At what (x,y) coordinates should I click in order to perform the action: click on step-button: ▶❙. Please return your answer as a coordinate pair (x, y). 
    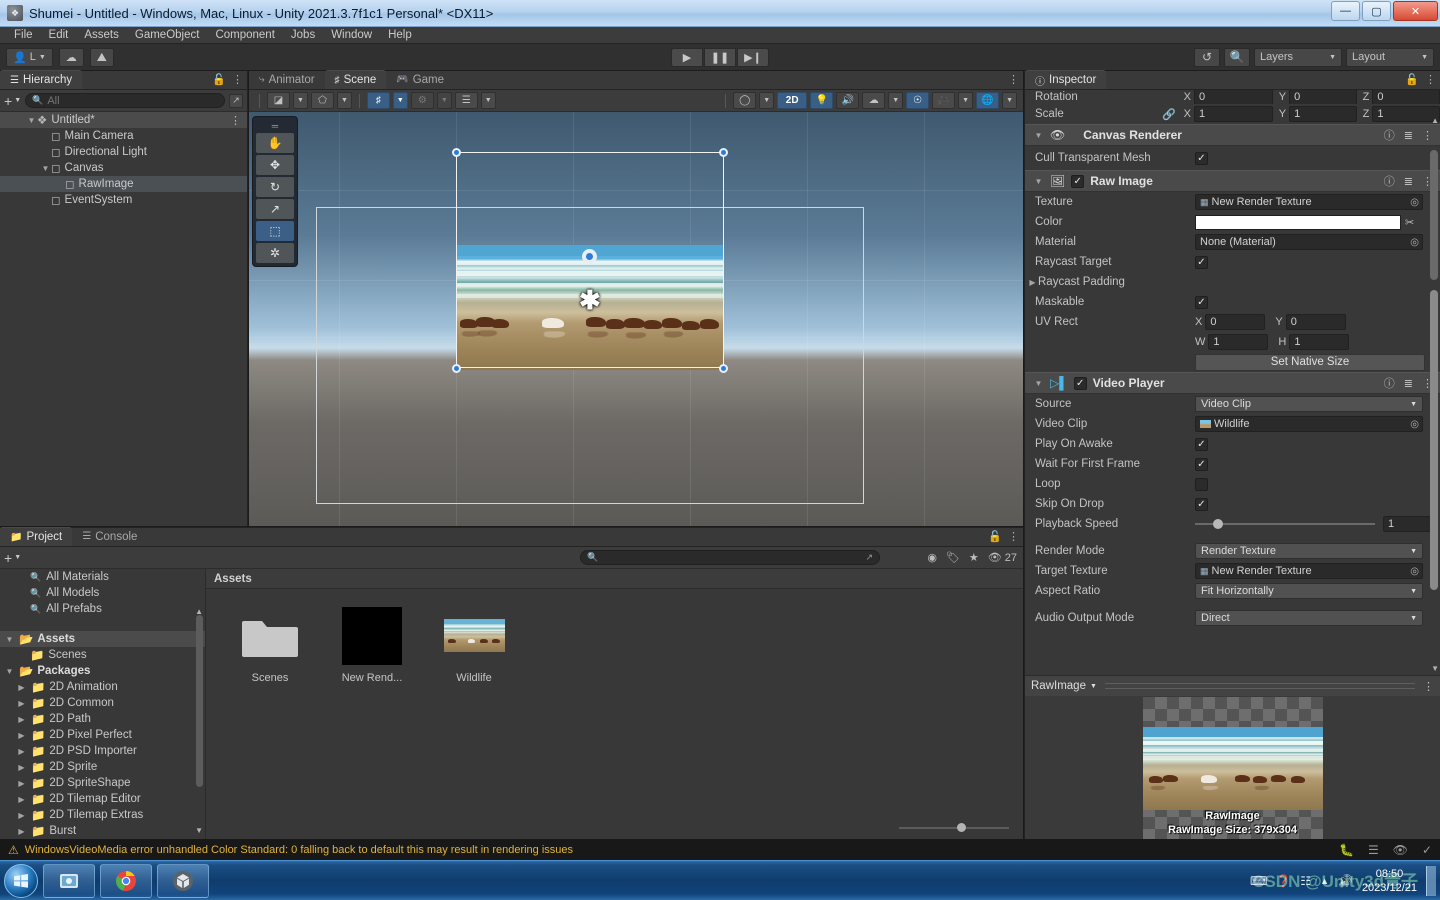
    Looking at the image, I should click on (753, 57).